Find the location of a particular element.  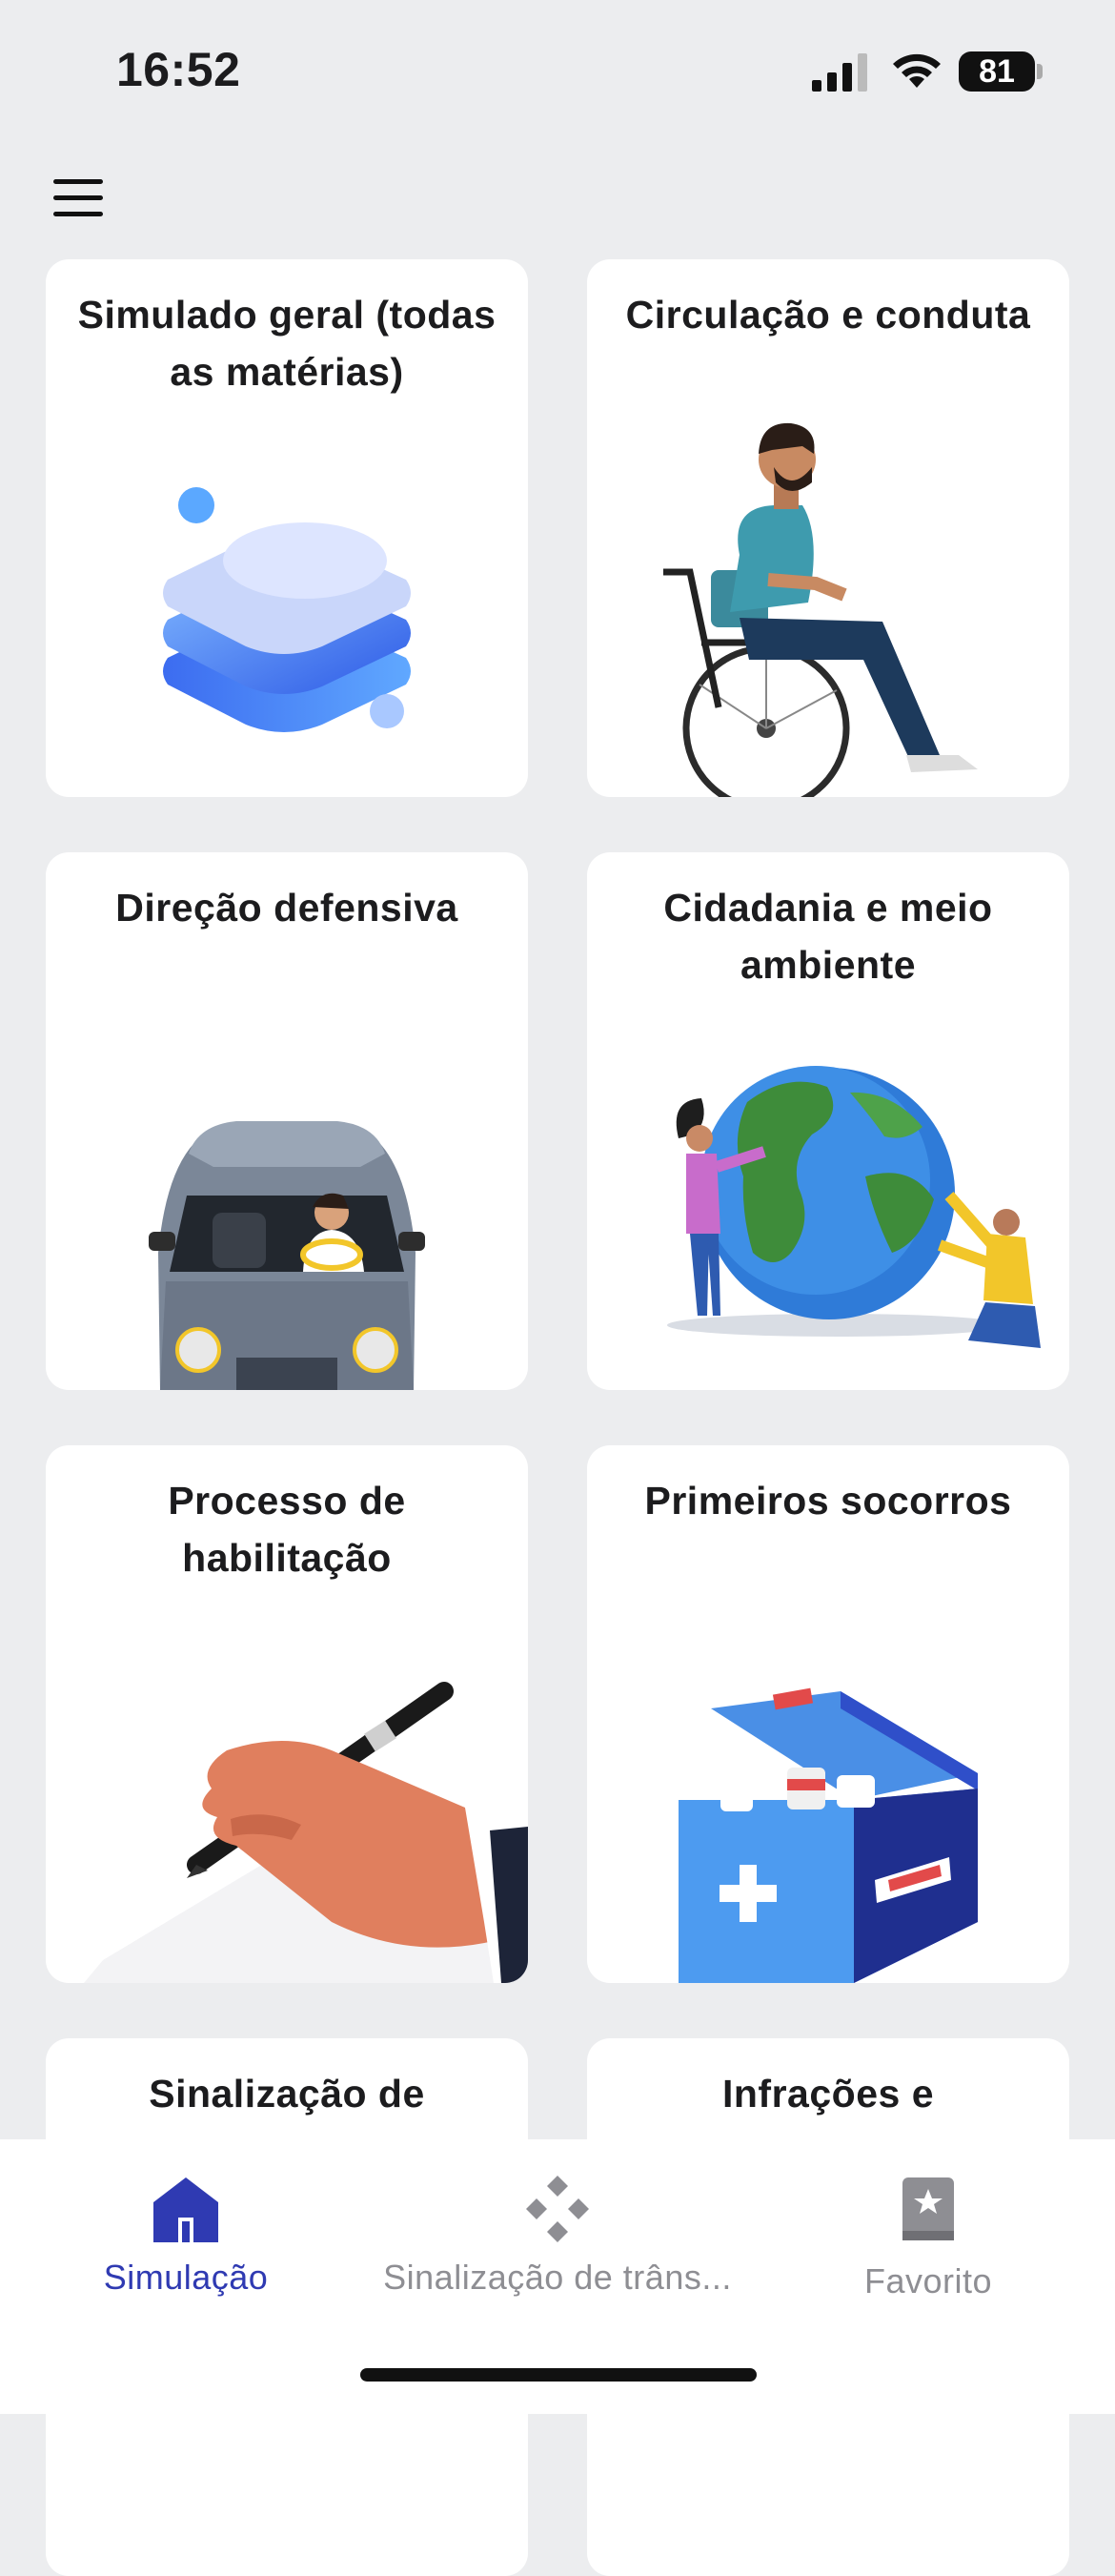

tab-favorito: Favorito is located at coordinates (928, 2264).